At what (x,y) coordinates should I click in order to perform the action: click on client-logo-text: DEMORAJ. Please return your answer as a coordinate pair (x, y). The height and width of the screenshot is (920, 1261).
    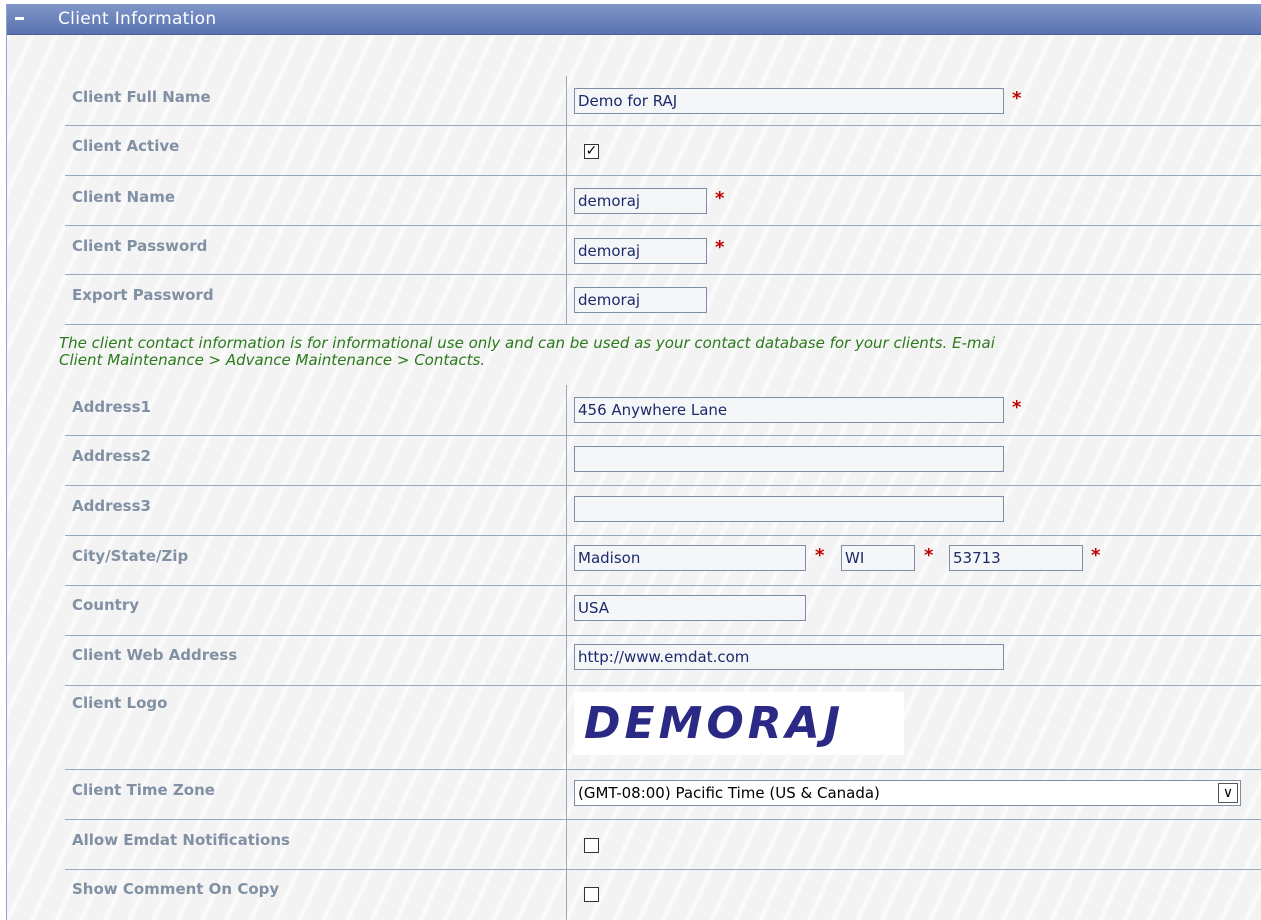
    Looking at the image, I should click on (714, 723).